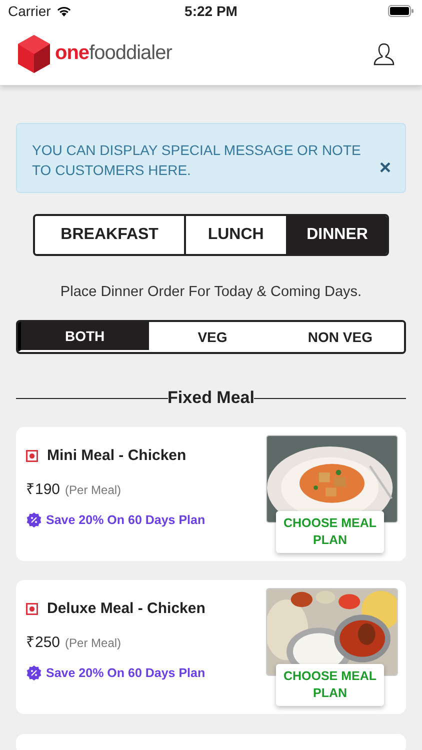 The width and height of the screenshot is (422, 750). Describe the element at coordinates (109, 235) in the screenshot. I see `meal-tab: BREAKFAST` at that location.